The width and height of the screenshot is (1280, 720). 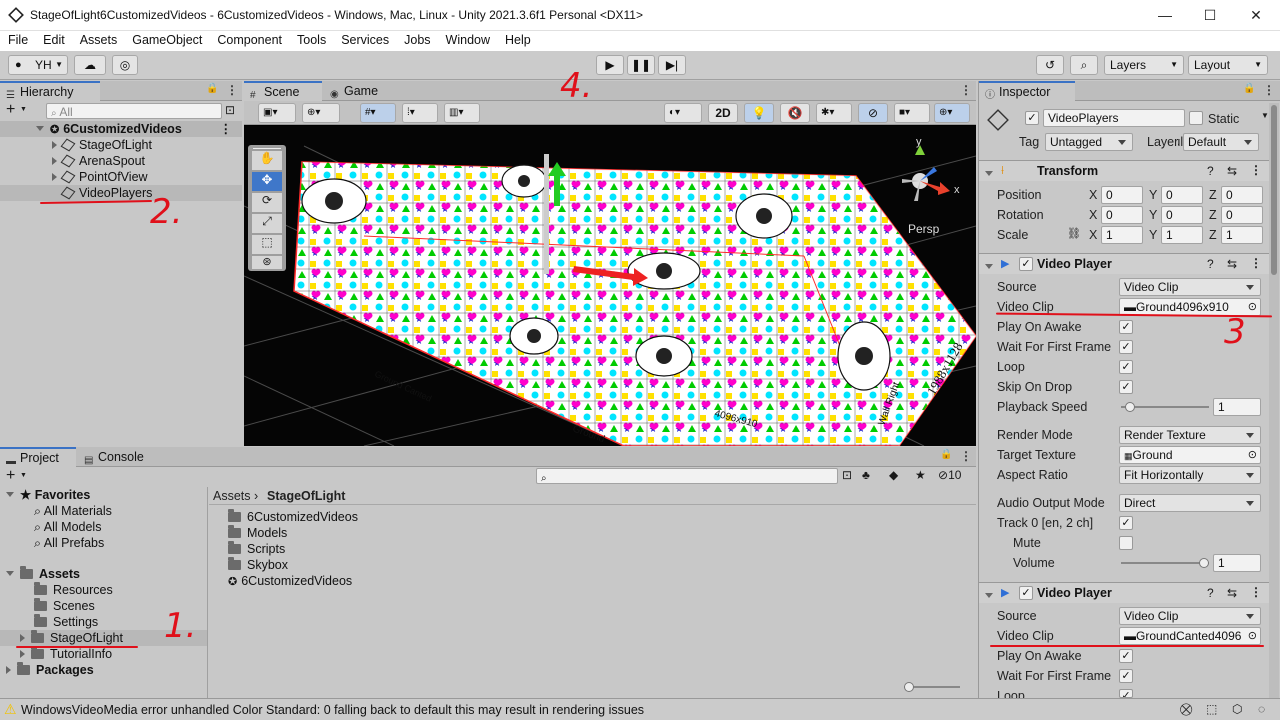 I want to click on track-enabled-checkbox: ✓, so click(x=1126, y=523).